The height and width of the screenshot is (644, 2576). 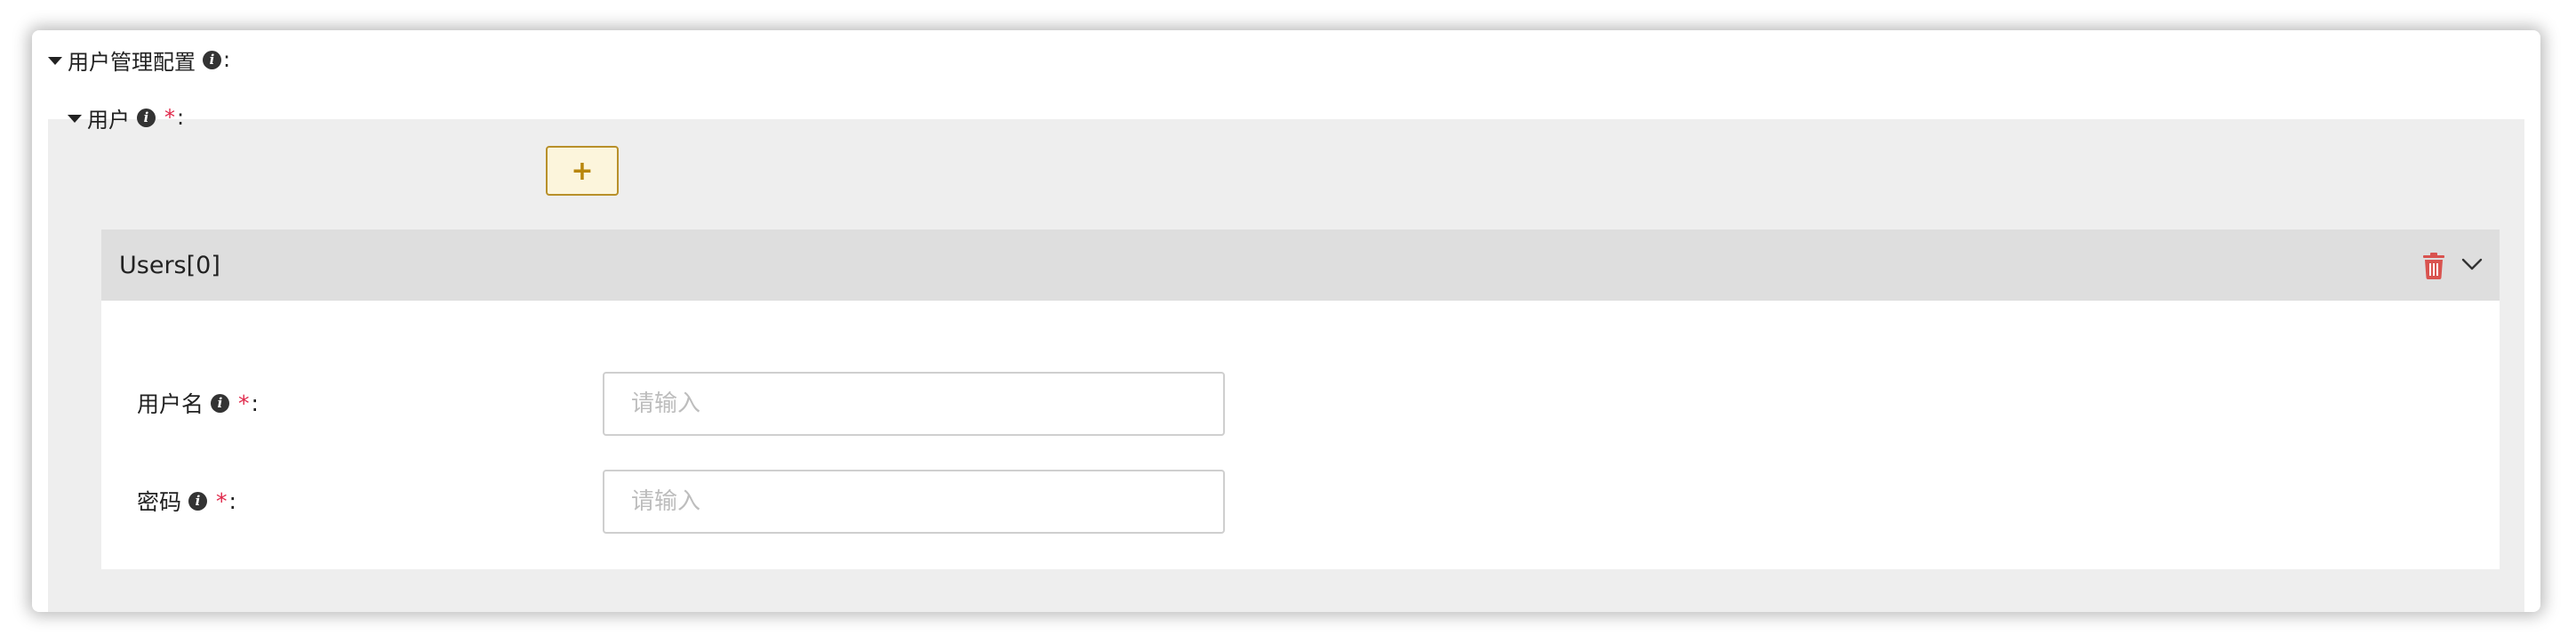 I want to click on password-label: 密码, so click(x=159, y=502).